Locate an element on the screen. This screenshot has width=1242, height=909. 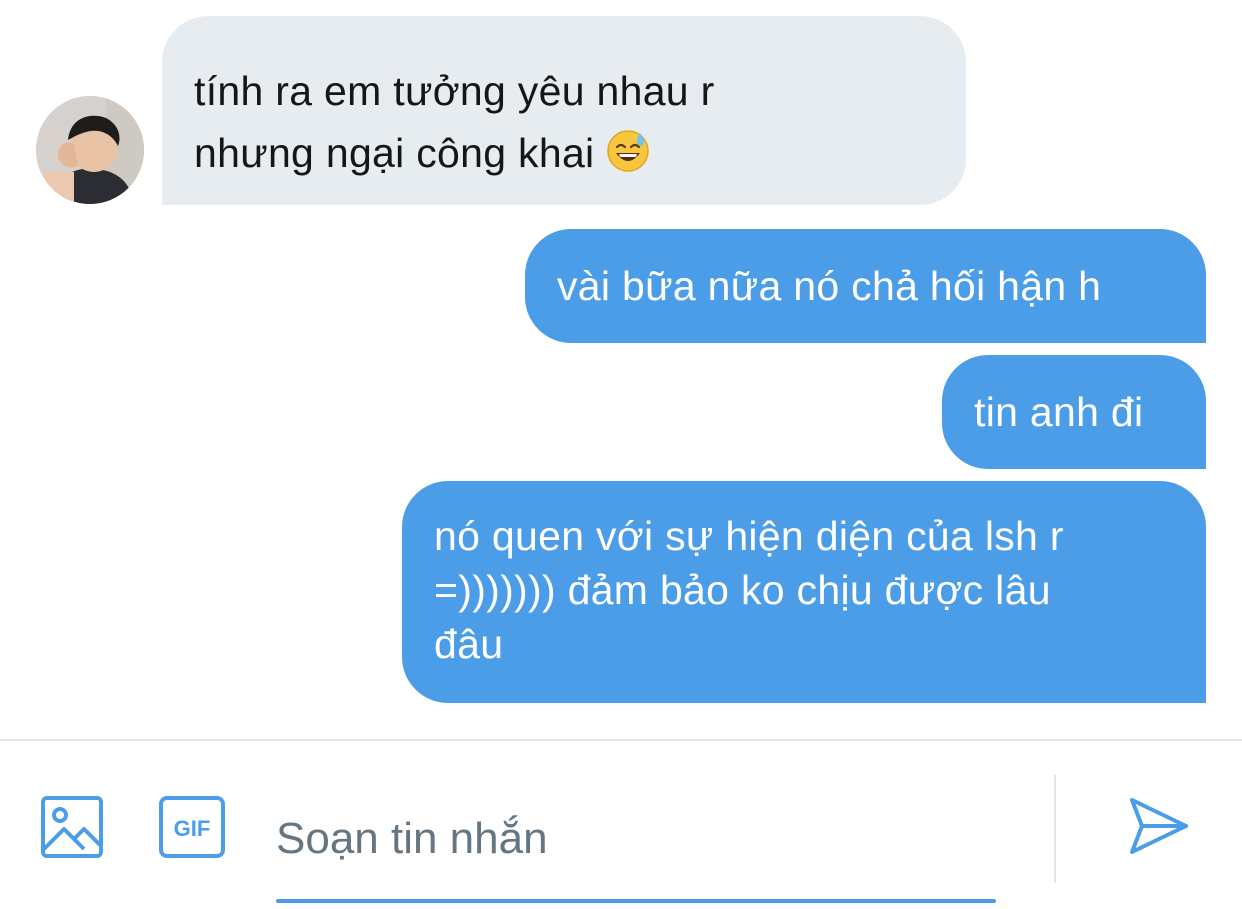
sweat-smile-emoji is located at coordinates (628, 151).